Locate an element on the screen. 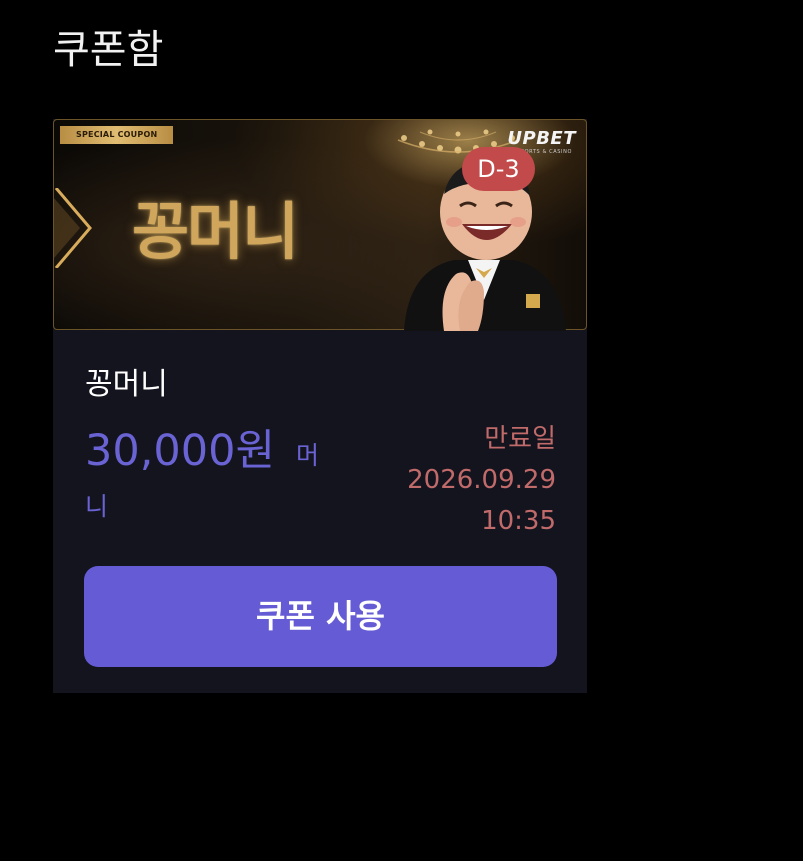 The image size is (803, 861). expiry-label: 만료일 is located at coordinates (520, 439).